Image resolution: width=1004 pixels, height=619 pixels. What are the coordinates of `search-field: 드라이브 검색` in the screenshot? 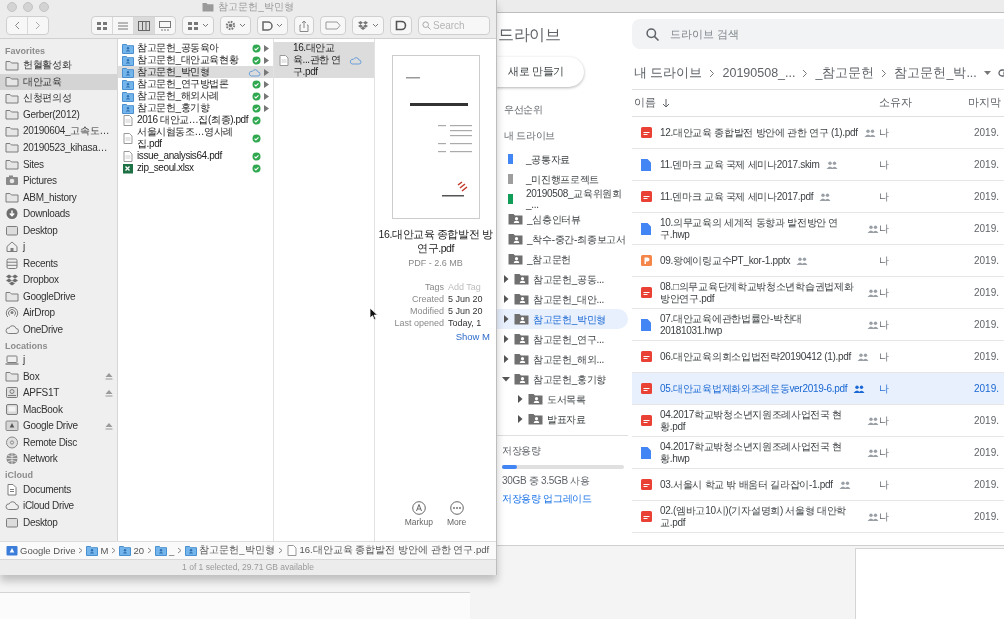 It's located at (818, 34).